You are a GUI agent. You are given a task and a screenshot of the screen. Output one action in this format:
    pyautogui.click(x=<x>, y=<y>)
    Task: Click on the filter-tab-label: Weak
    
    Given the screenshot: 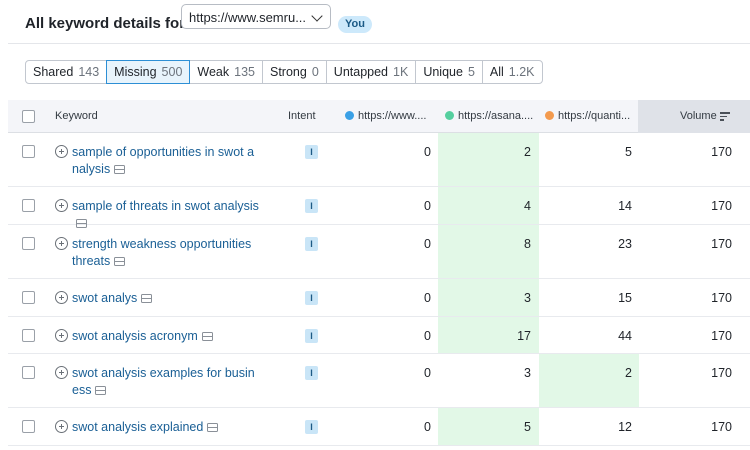 What is the action you would take?
    pyautogui.click(x=213, y=72)
    